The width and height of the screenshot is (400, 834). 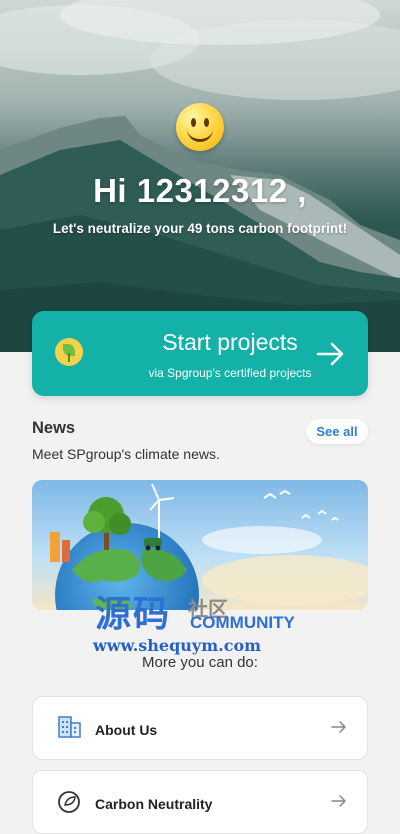 I want to click on watermark-community-text: COMMUNITY, so click(x=242, y=622).